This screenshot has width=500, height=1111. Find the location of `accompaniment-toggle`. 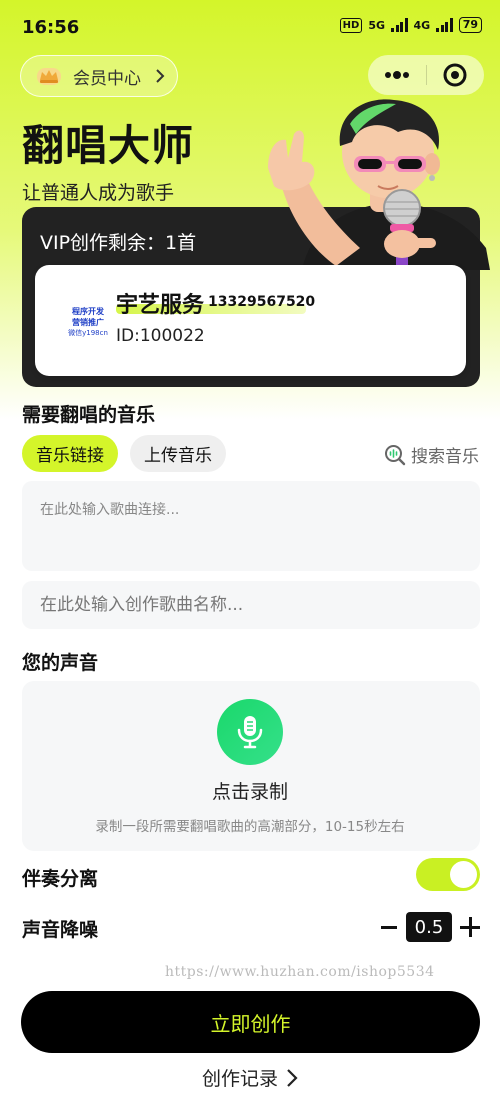

accompaniment-toggle is located at coordinates (448, 874).